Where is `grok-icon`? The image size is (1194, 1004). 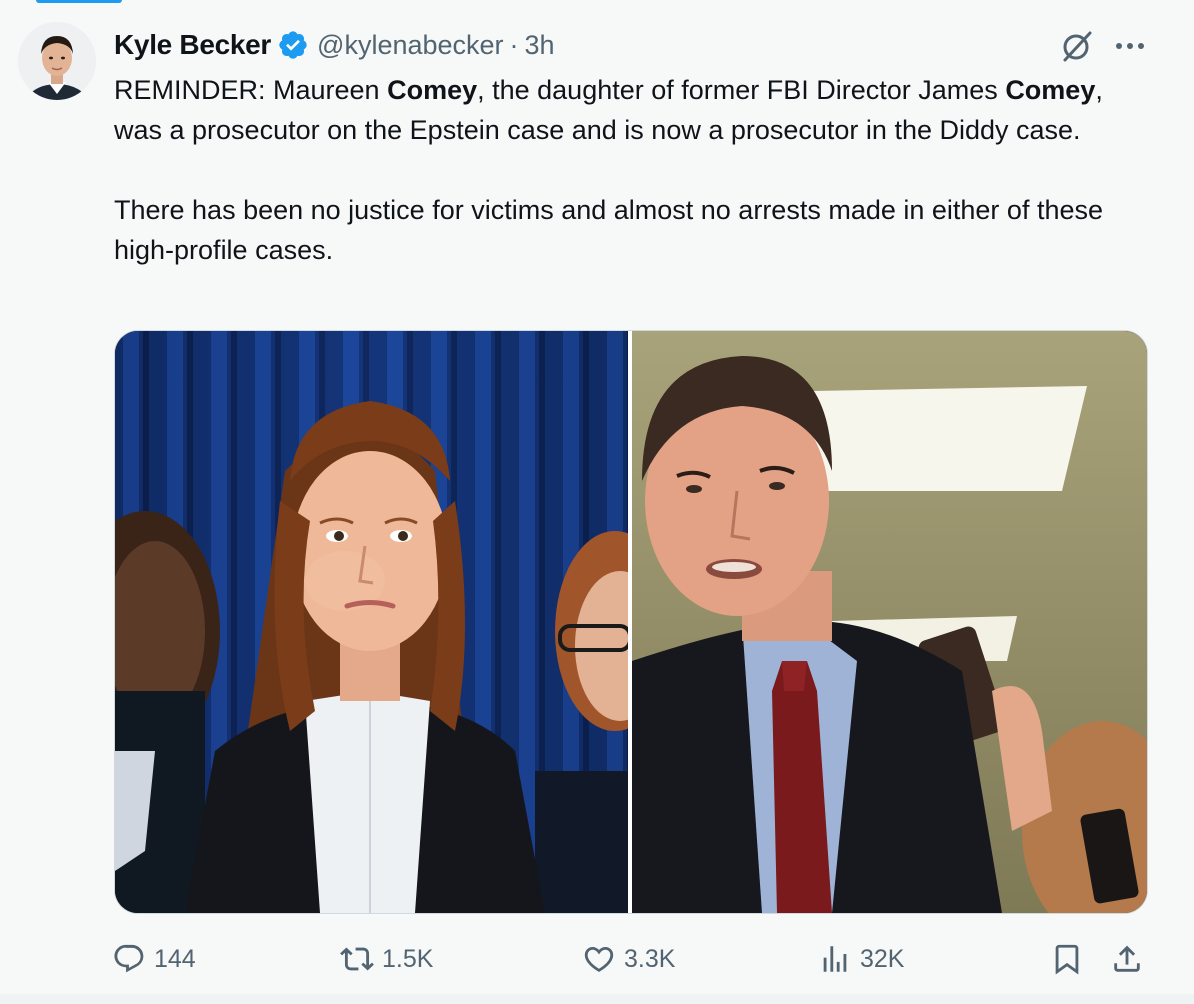 grok-icon is located at coordinates (1077, 46).